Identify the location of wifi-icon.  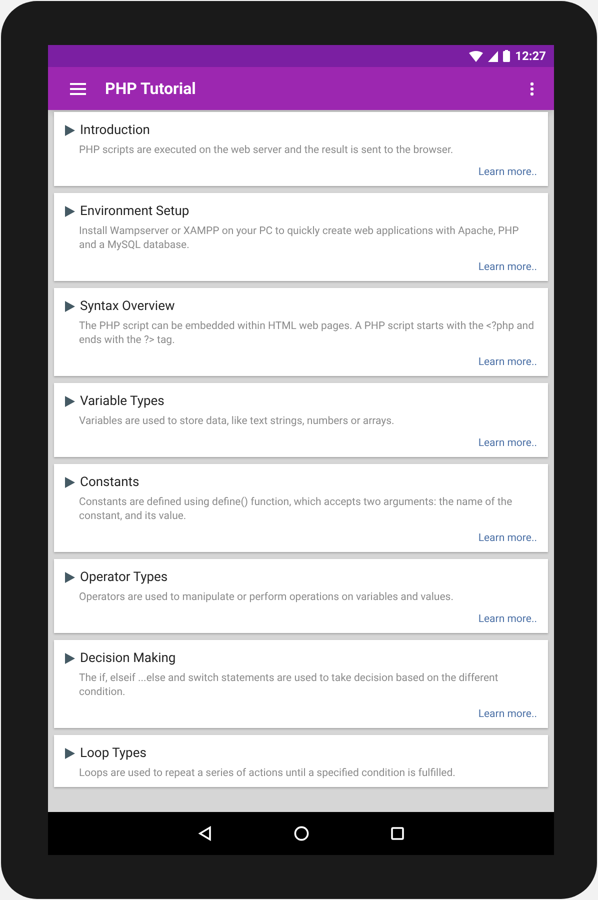
(476, 56).